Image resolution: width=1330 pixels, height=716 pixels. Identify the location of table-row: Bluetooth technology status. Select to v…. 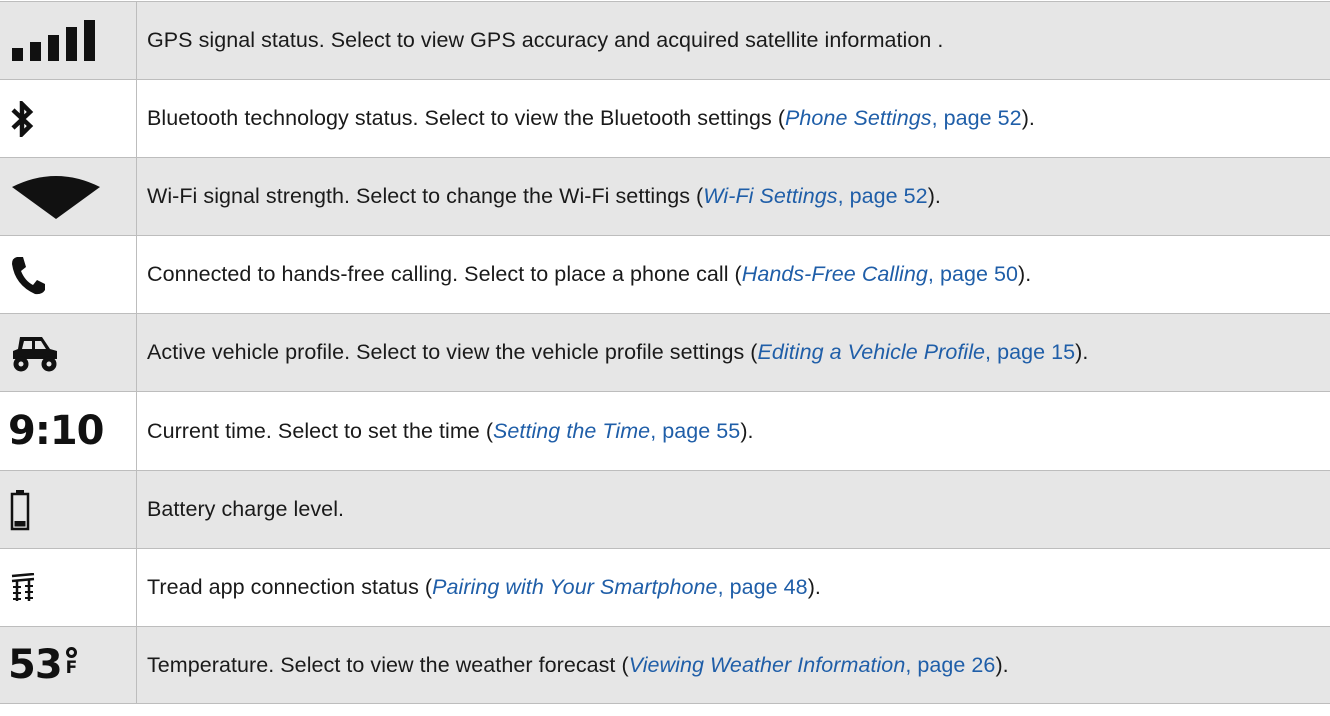
(665, 118).